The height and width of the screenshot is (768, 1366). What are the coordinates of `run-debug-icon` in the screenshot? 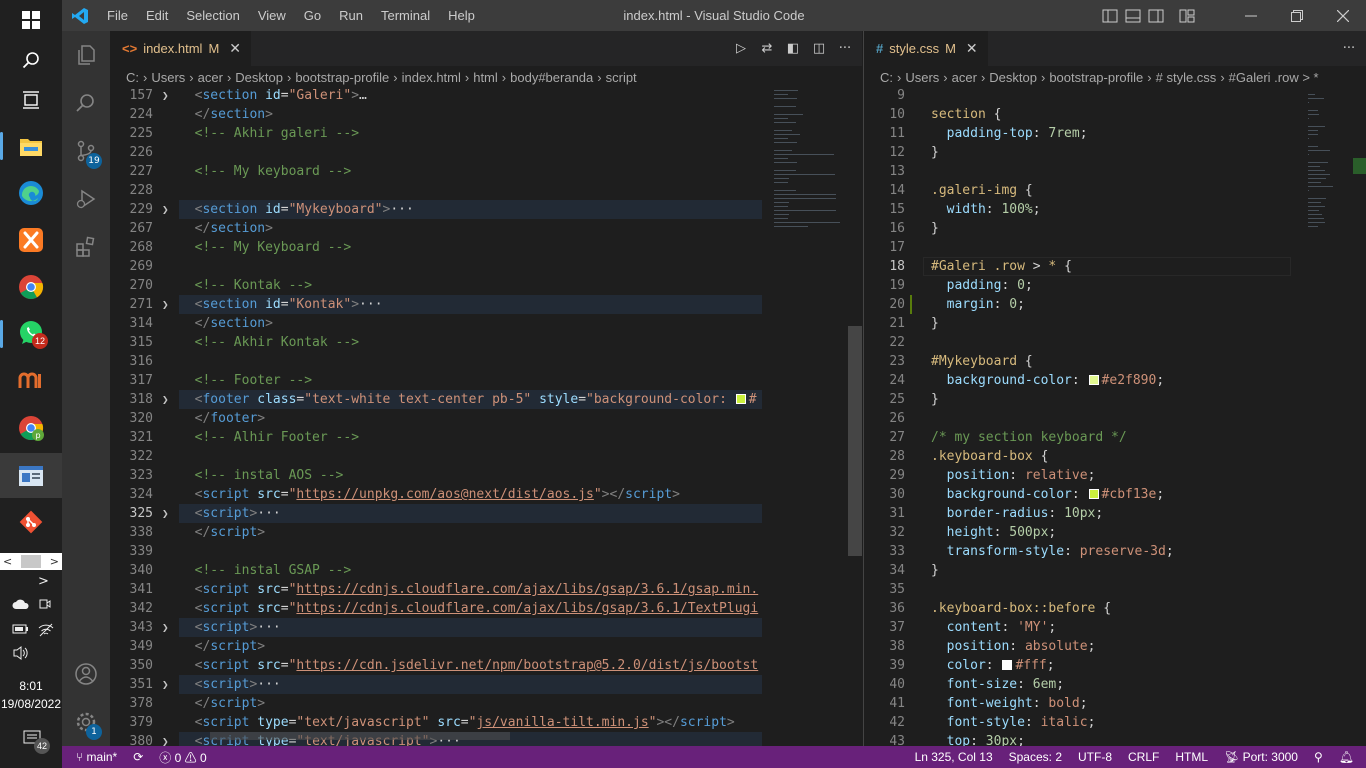 It's located at (86, 199).